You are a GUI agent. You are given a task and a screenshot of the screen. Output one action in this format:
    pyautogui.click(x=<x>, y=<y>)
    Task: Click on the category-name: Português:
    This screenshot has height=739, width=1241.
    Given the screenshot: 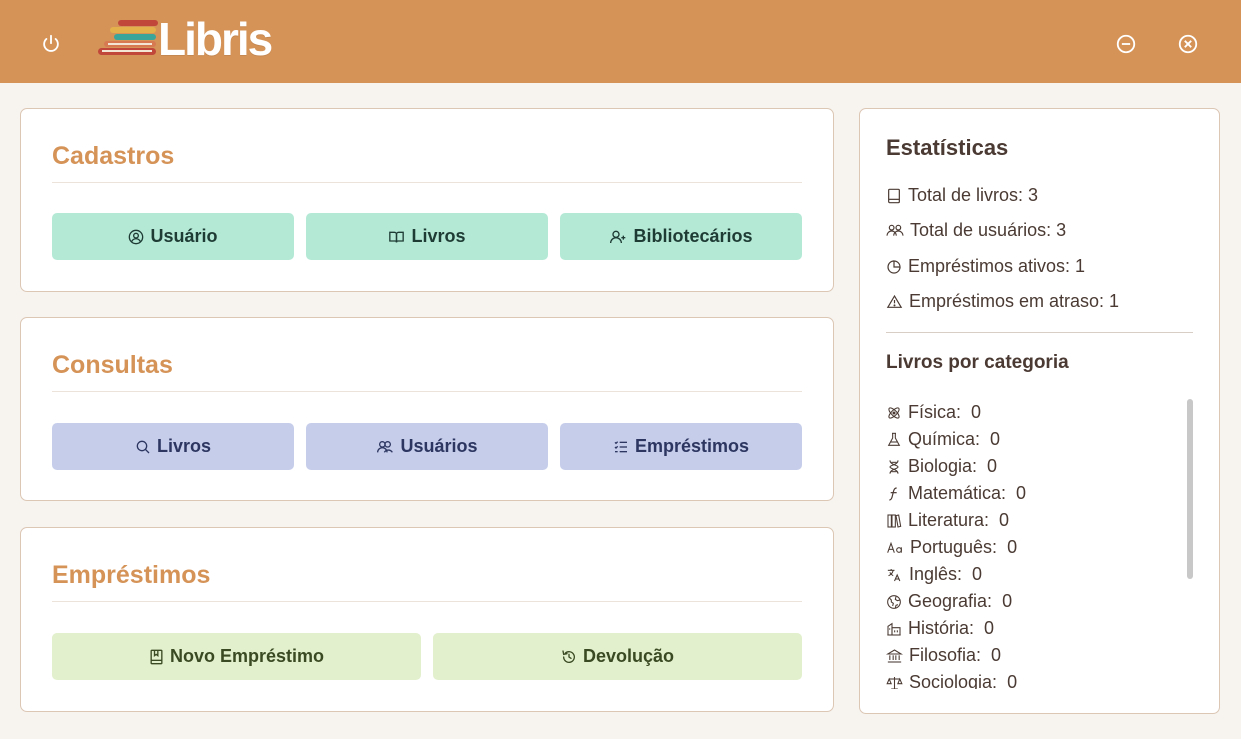 What is the action you would take?
    pyautogui.click(x=954, y=547)
    